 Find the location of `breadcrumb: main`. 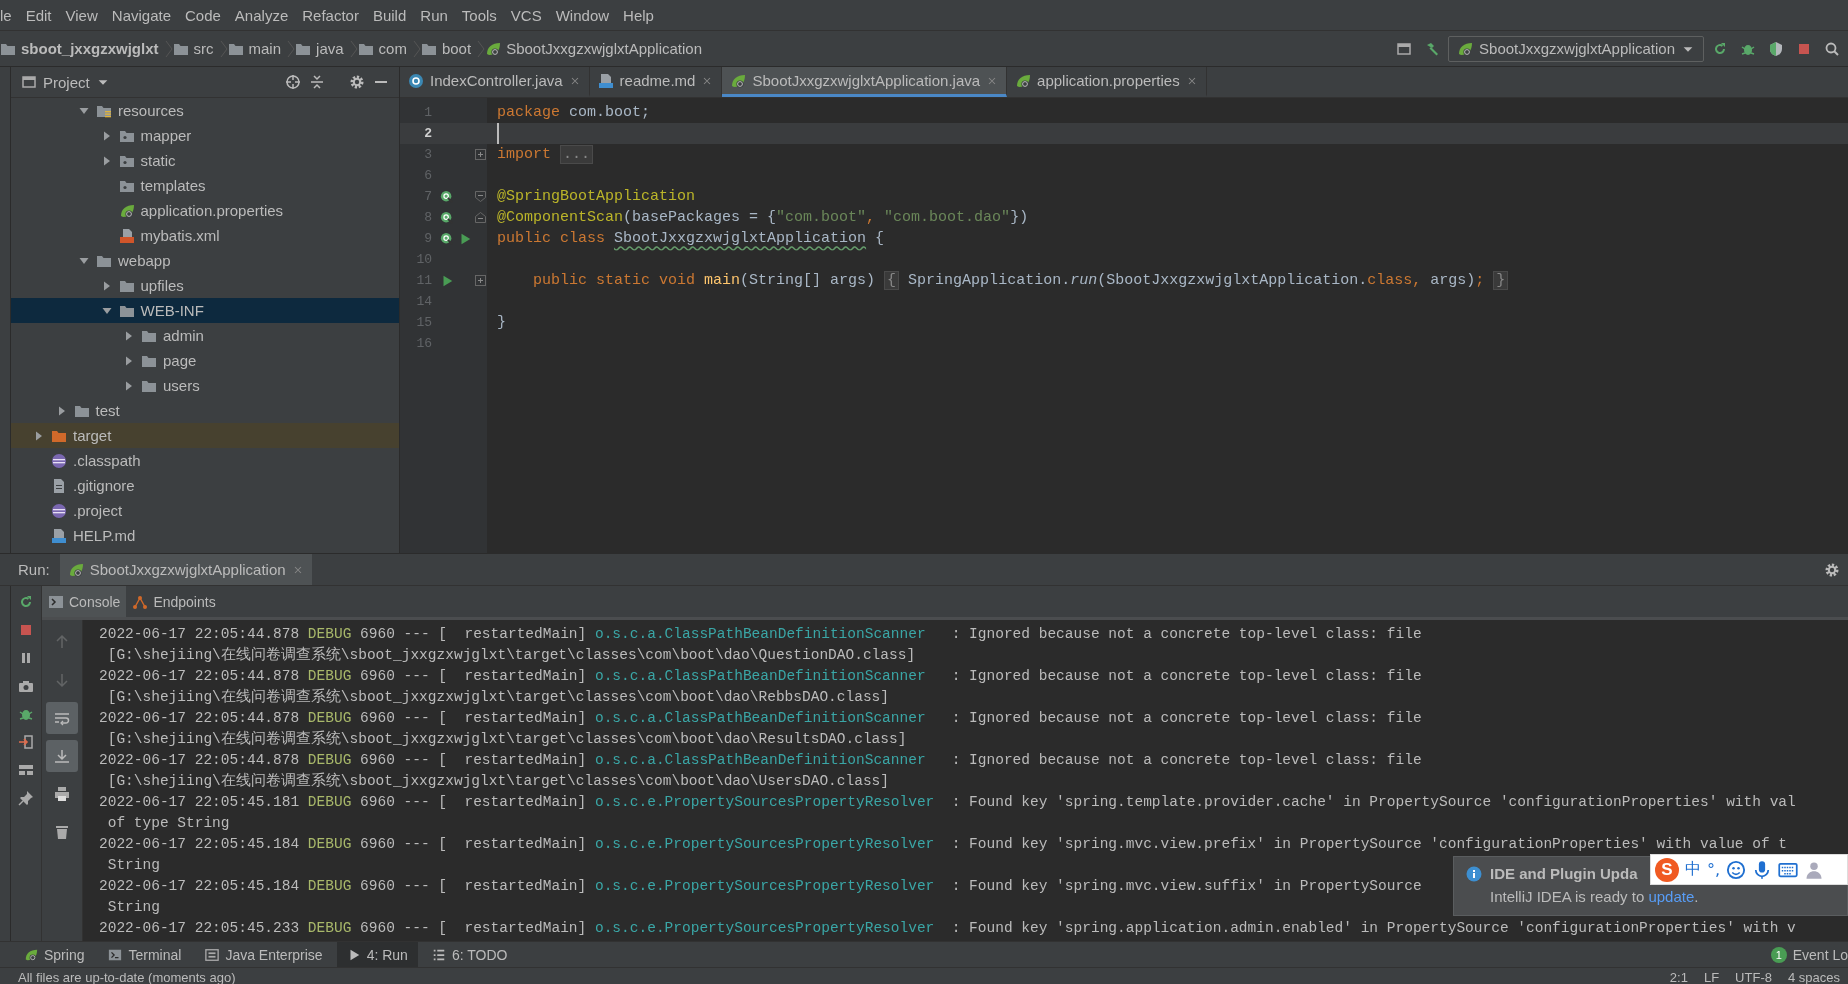

breadcrumb: main is located at coordinates (257, 48).